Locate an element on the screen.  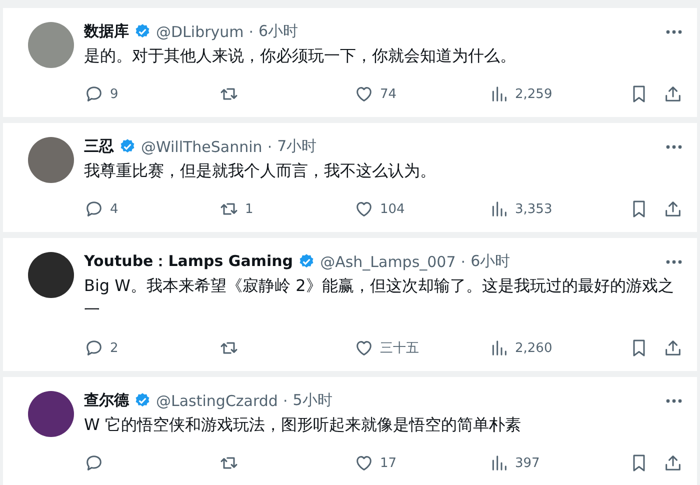
user-handle: @WillTheSannin is located at coordinates (201, 147).